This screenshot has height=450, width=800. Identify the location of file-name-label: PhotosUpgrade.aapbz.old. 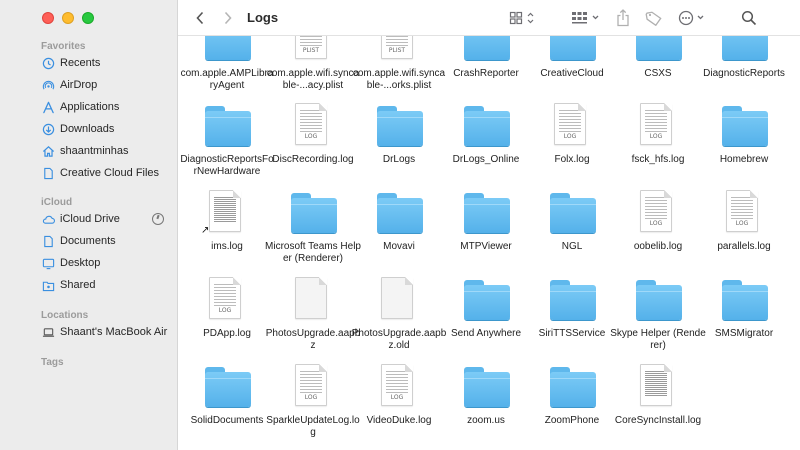
(399, 339).